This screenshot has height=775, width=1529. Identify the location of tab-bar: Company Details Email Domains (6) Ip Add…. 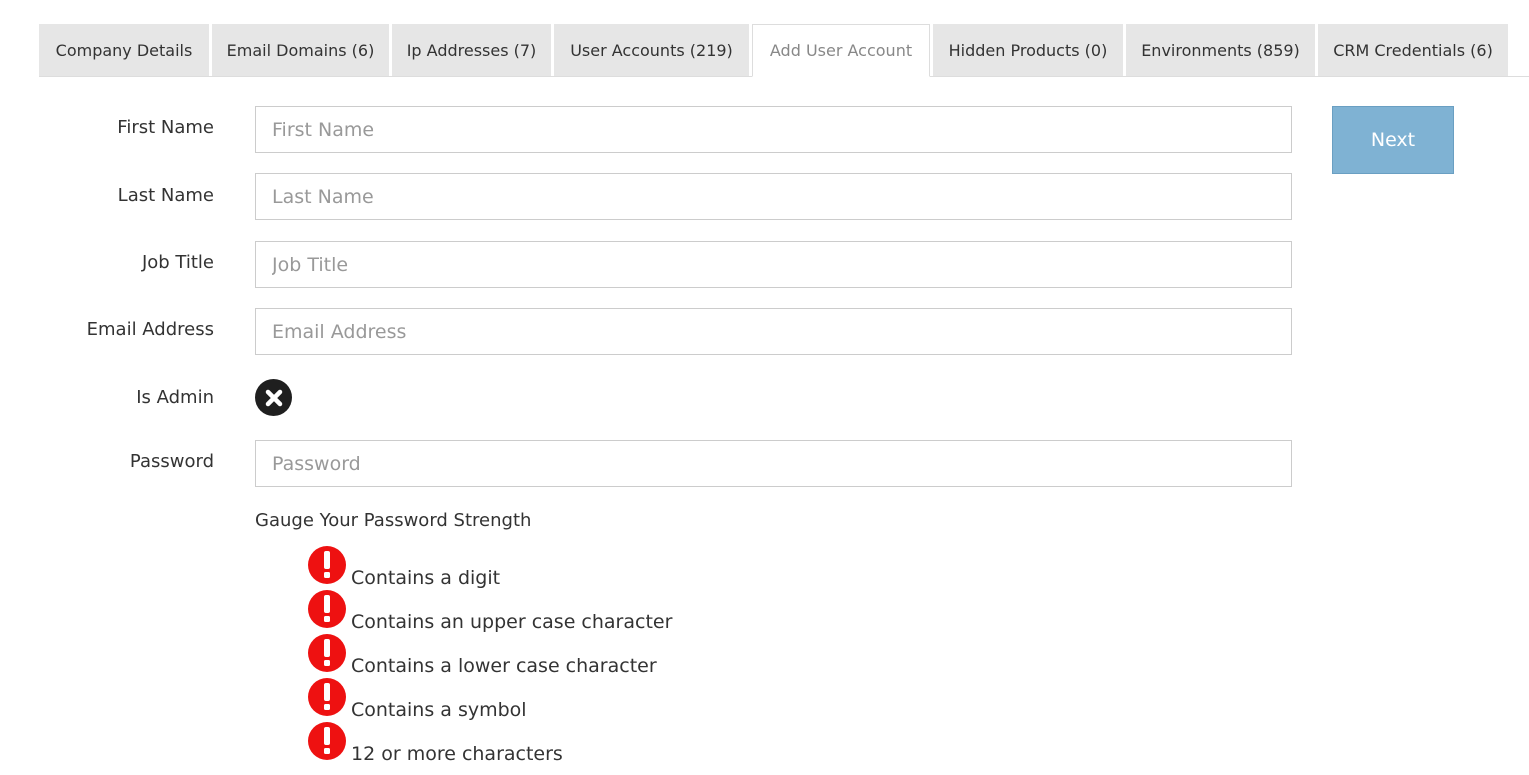
(784, 50).